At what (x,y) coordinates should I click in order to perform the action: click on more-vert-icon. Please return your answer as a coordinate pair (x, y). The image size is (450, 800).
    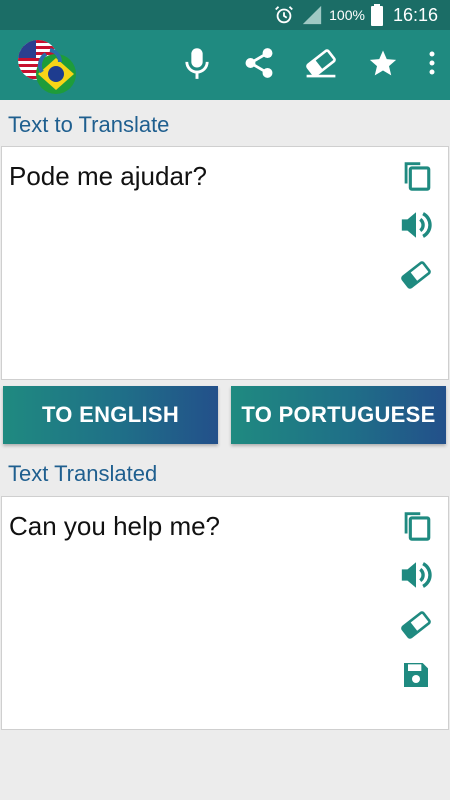
    Looking at the image, I should click on (432, 65).